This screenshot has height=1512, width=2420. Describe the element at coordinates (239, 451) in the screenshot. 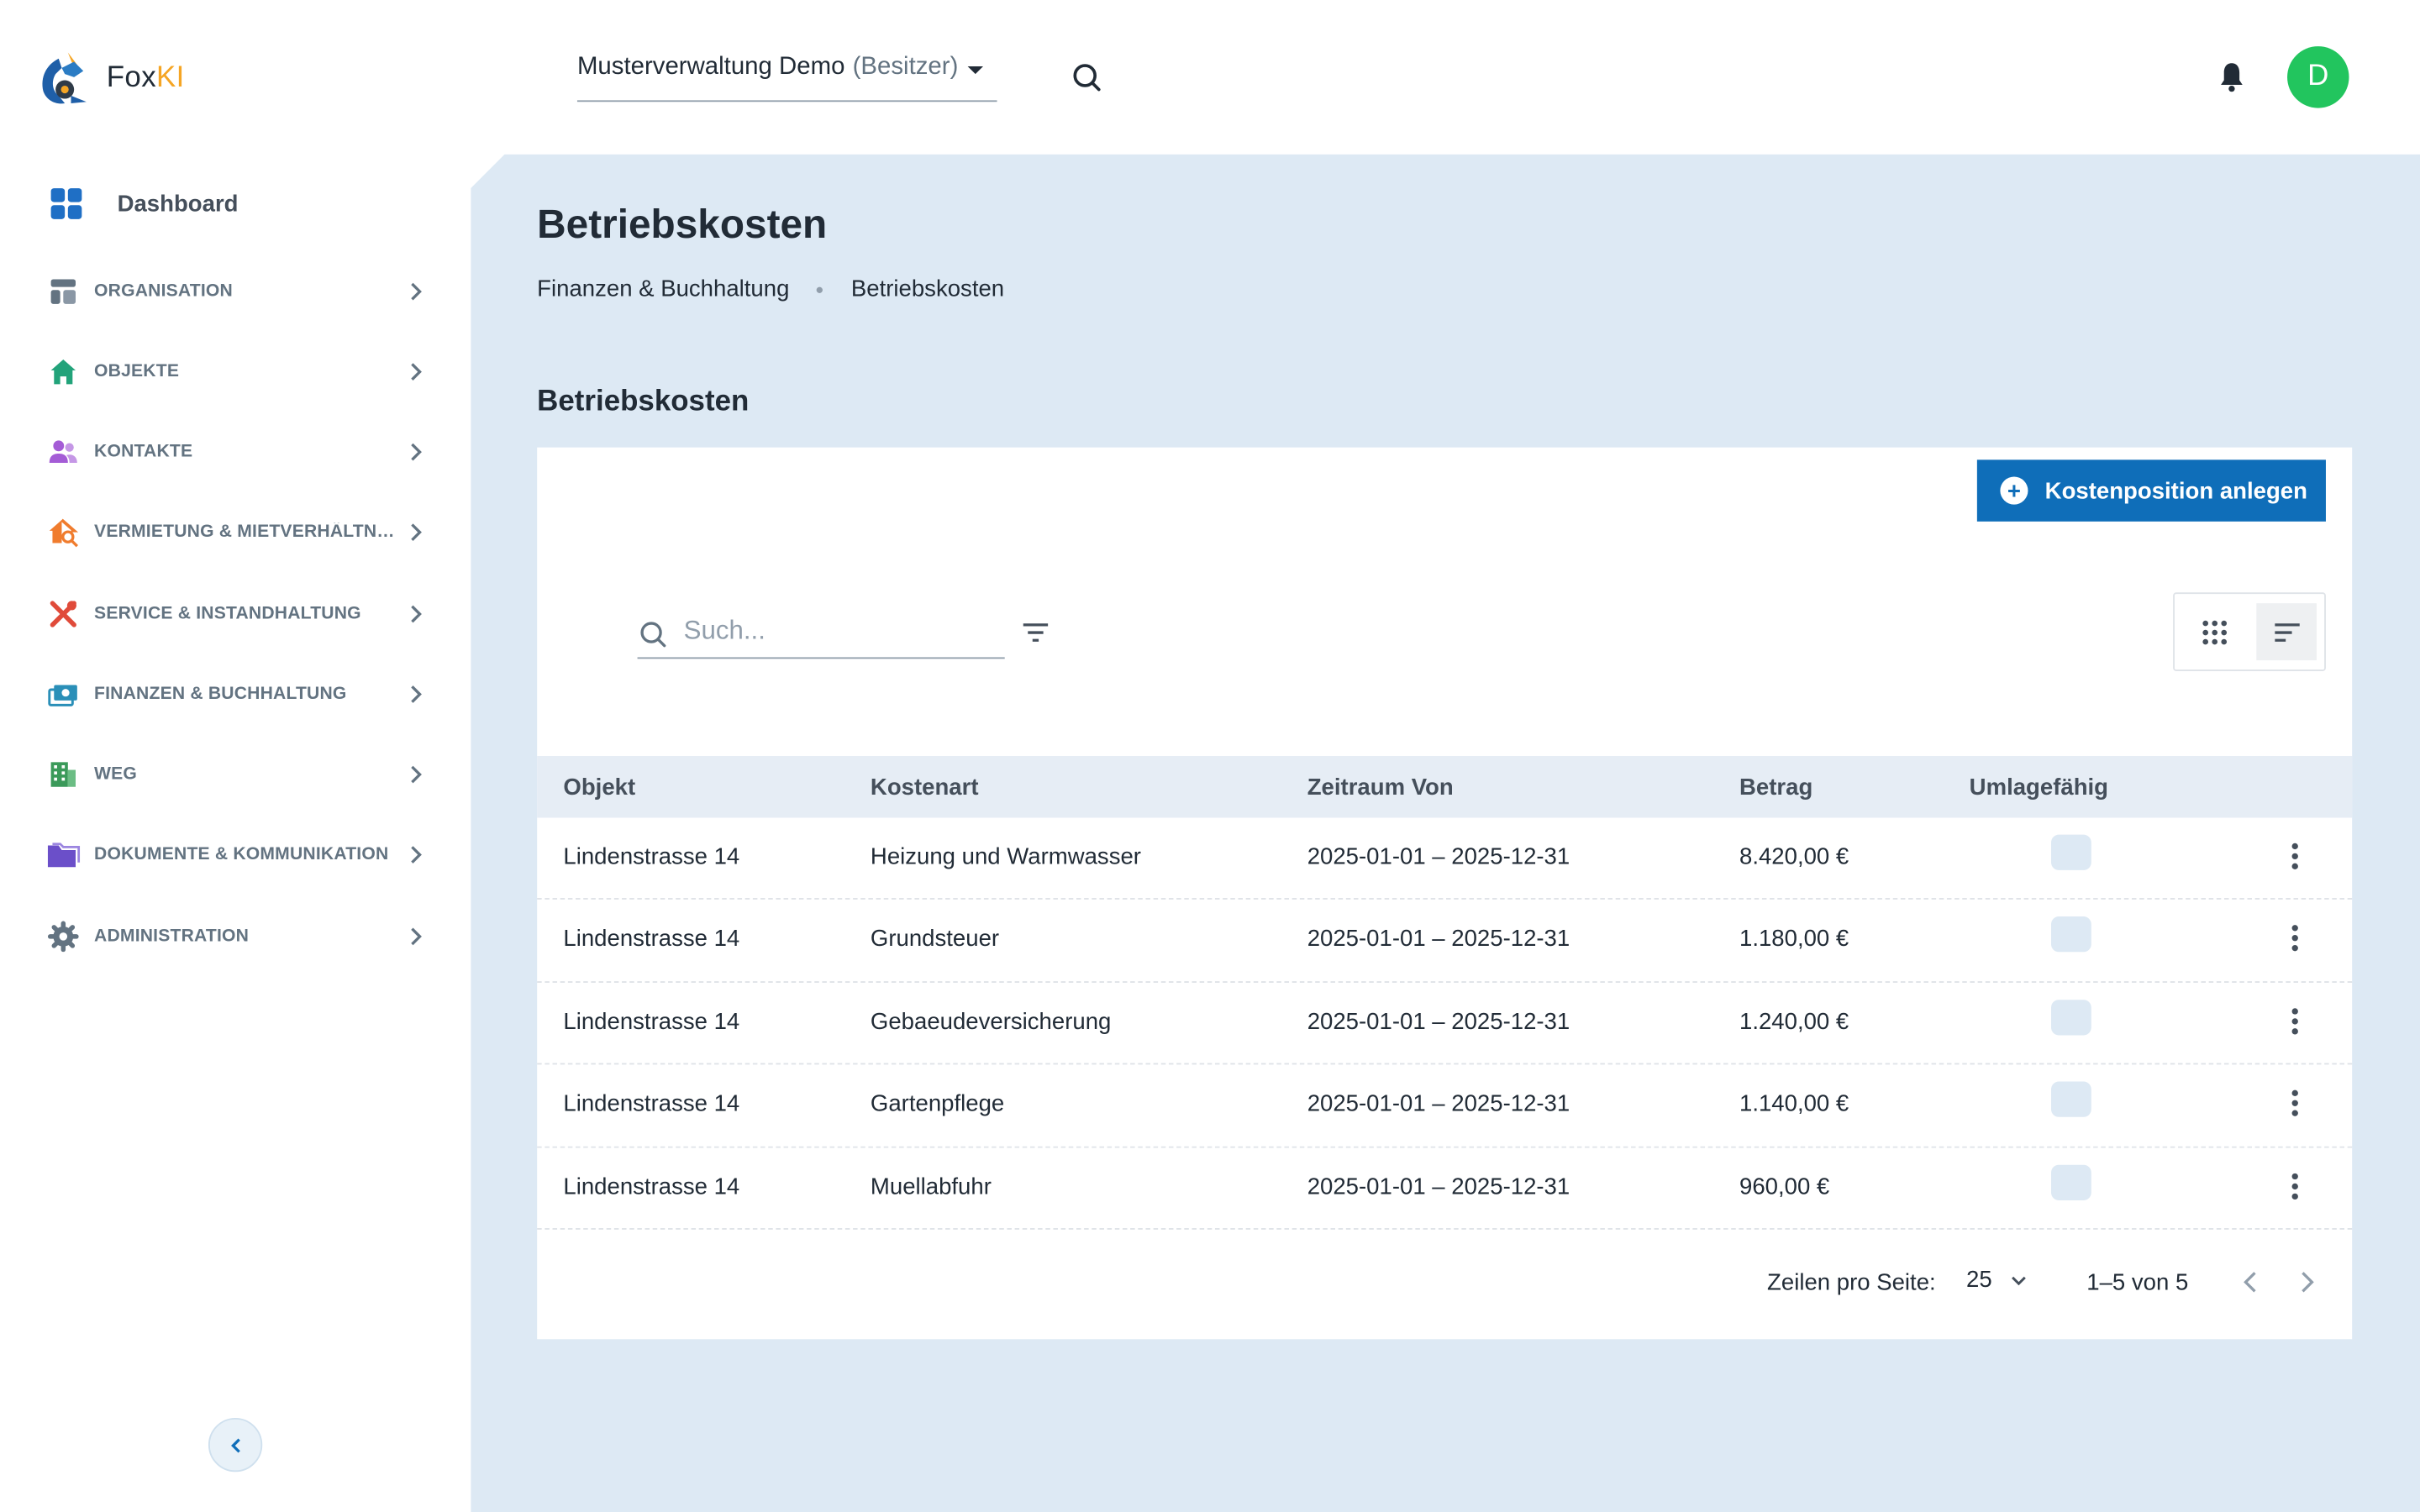

I see `sidebar-item-kontakte: KONTAKTE` at that location.